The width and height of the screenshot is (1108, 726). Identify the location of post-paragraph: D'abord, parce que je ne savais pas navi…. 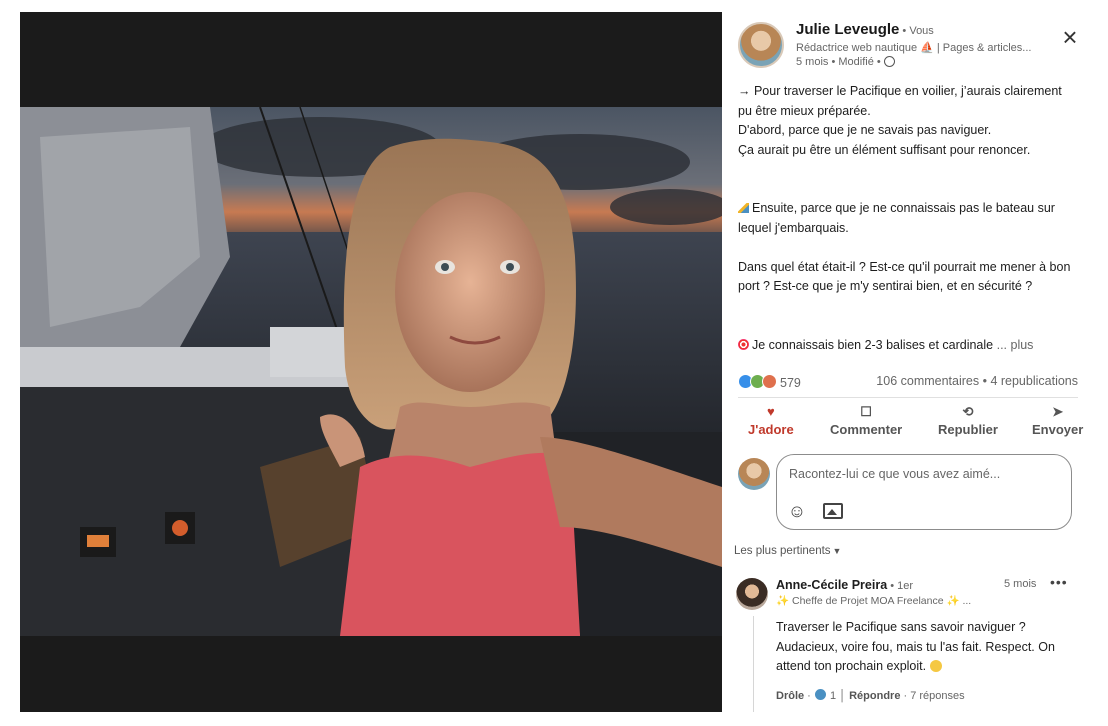
(865, 130).